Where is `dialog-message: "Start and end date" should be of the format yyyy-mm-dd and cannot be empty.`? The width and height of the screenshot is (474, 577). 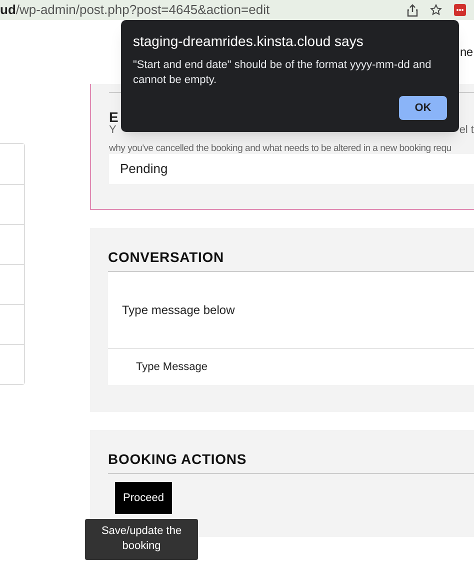
dialog-message: "Start and end date" should be of the format yyyy-mm-dd and cannot be empty. is located at coordinates (282, 73).